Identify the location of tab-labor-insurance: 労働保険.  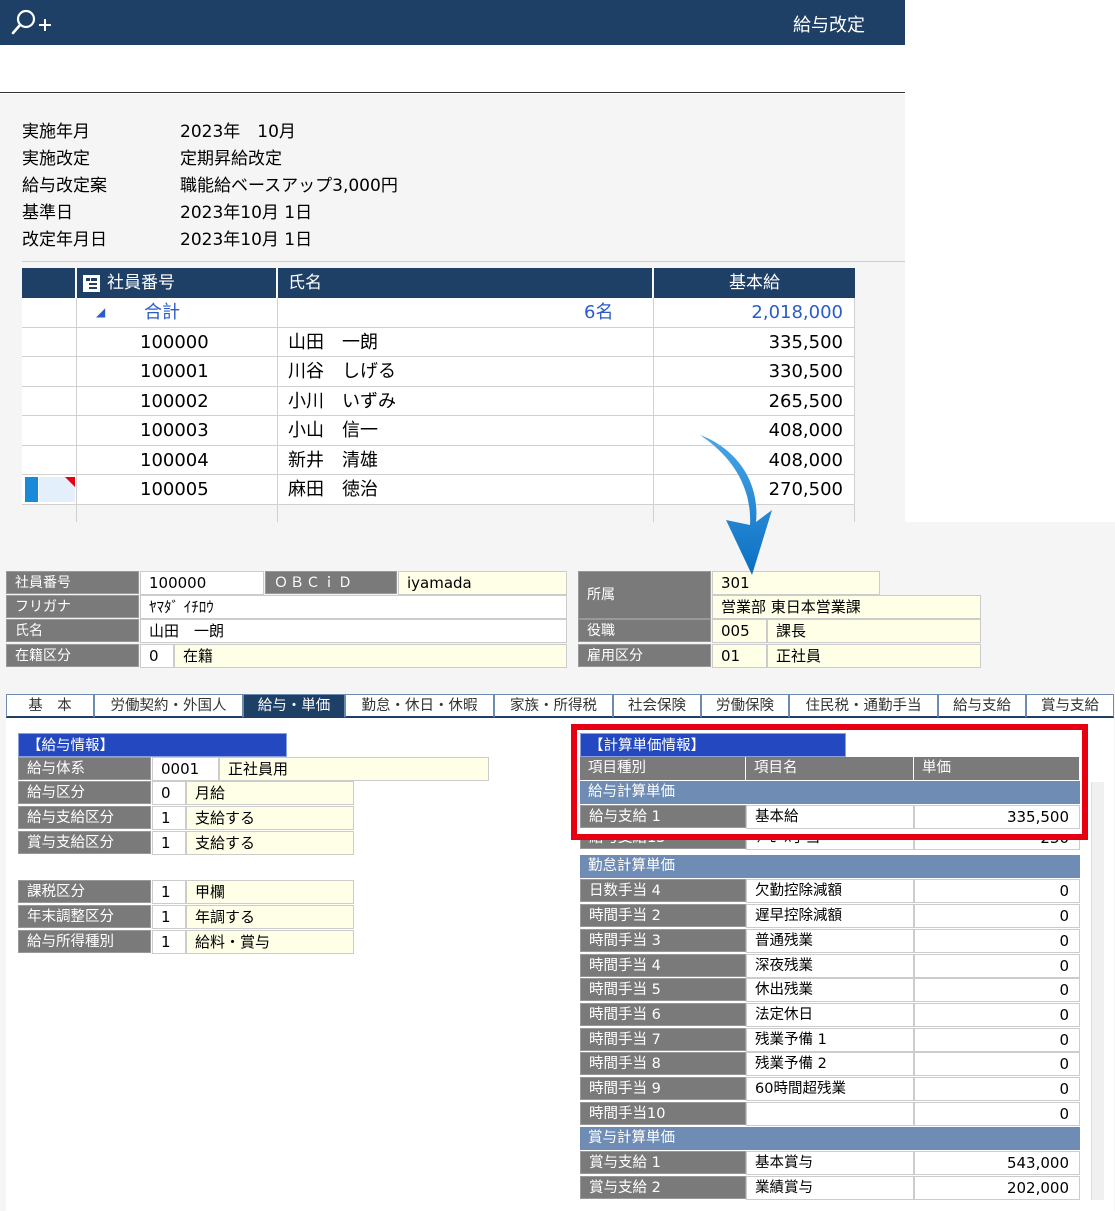
(745, 706).